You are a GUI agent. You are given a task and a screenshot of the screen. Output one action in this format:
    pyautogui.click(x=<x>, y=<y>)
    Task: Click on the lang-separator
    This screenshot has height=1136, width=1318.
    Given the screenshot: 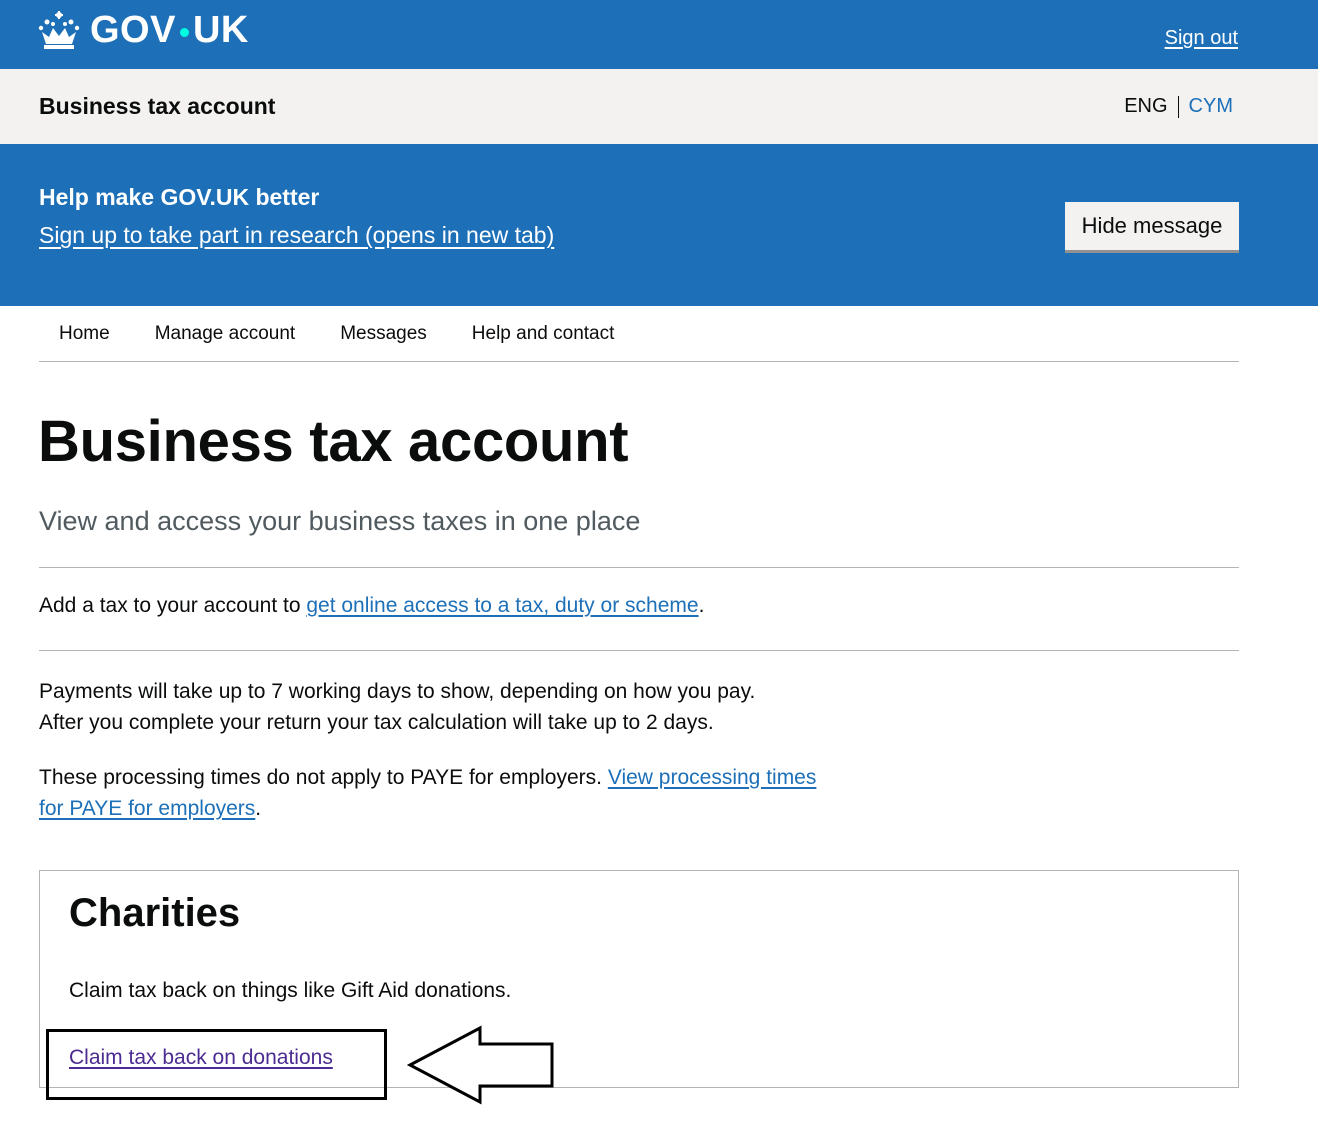 What is the action you would take?
    pyautogui.click(x=1178, y=106)
    